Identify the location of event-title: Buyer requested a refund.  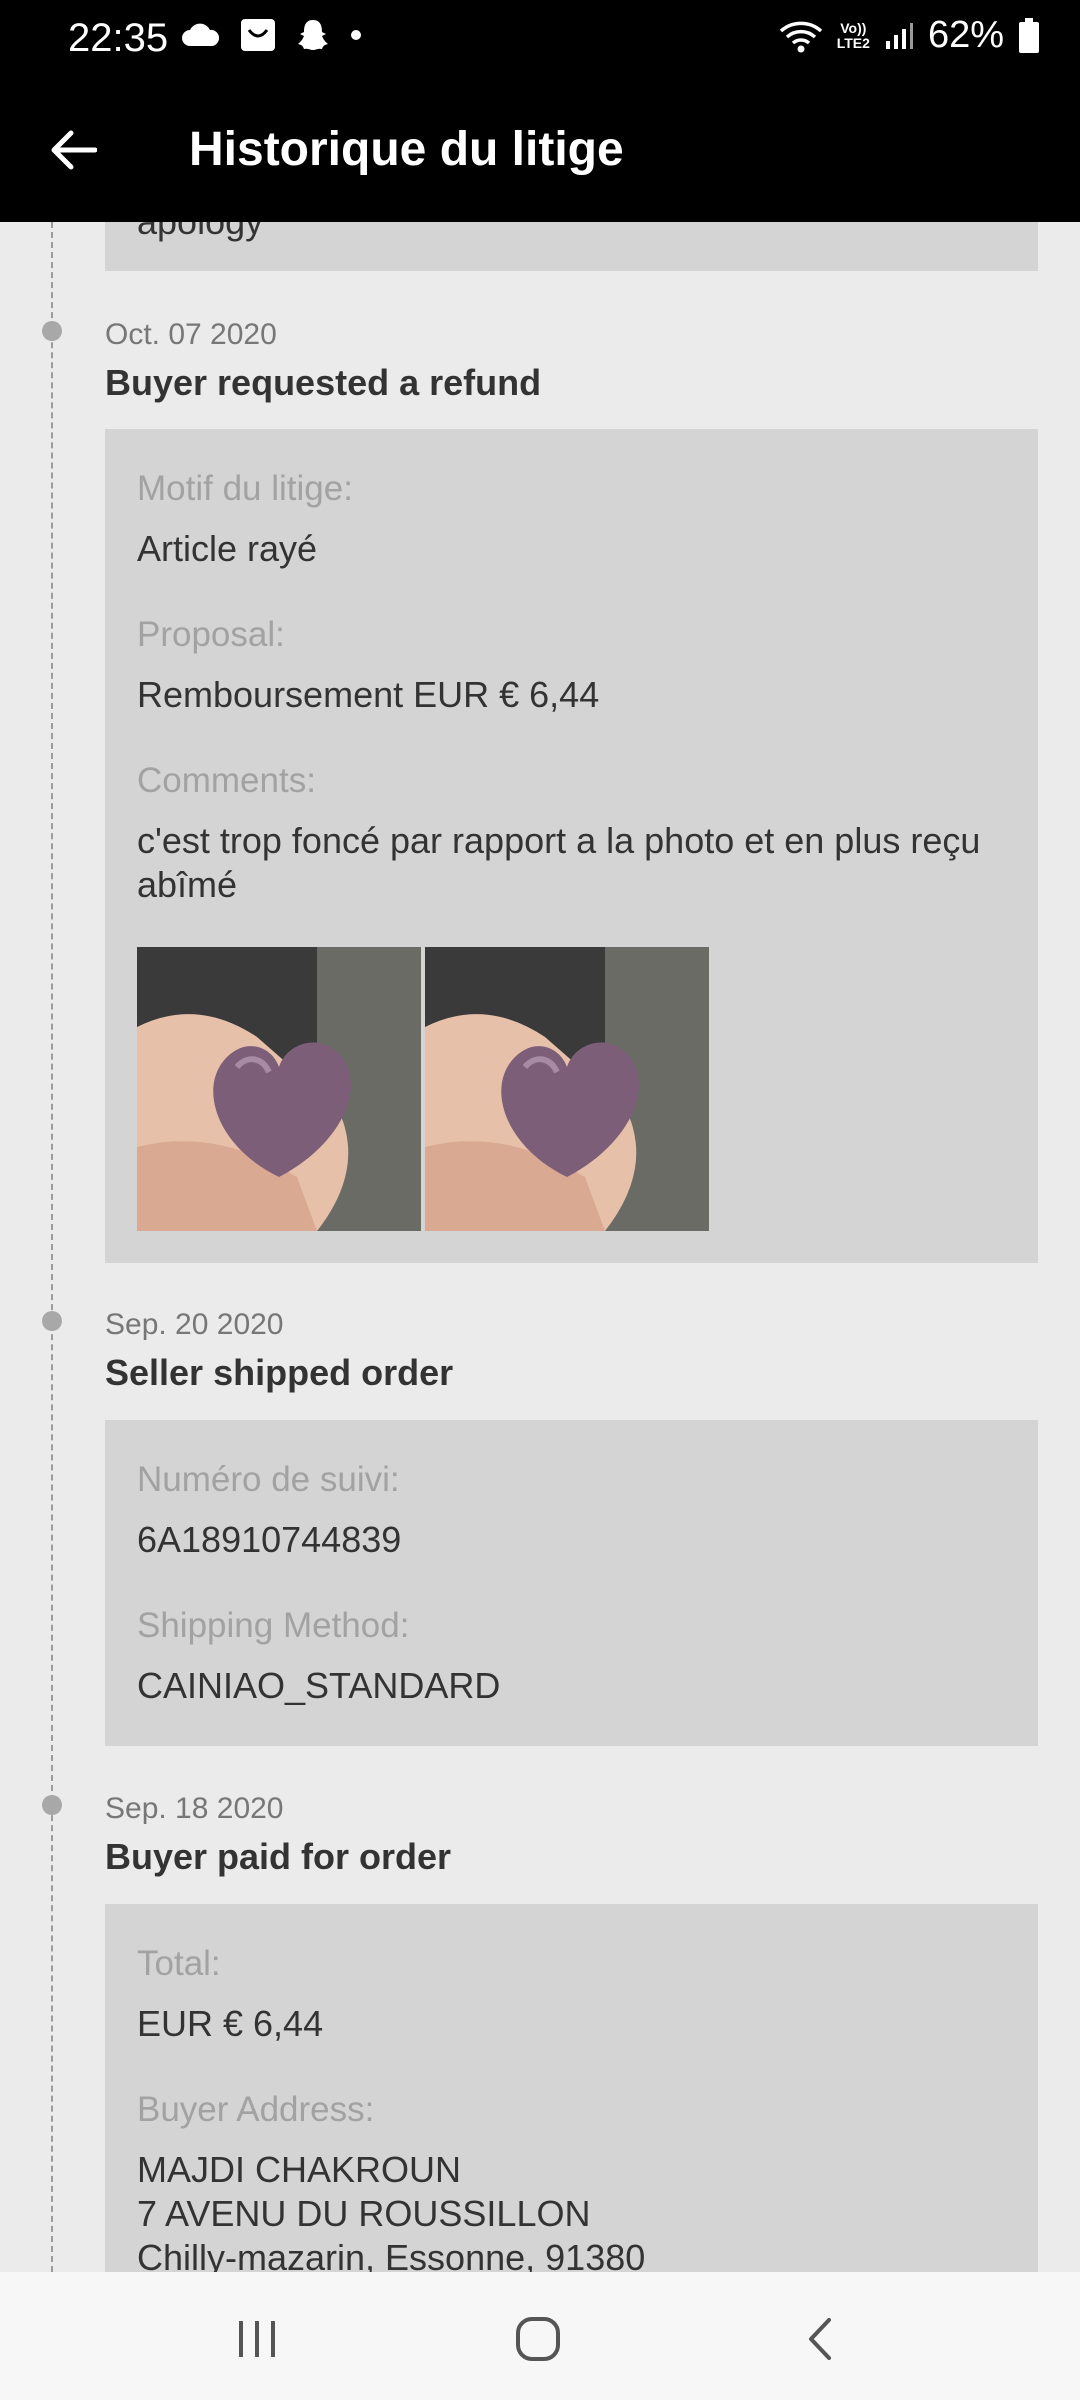
(323, 382).